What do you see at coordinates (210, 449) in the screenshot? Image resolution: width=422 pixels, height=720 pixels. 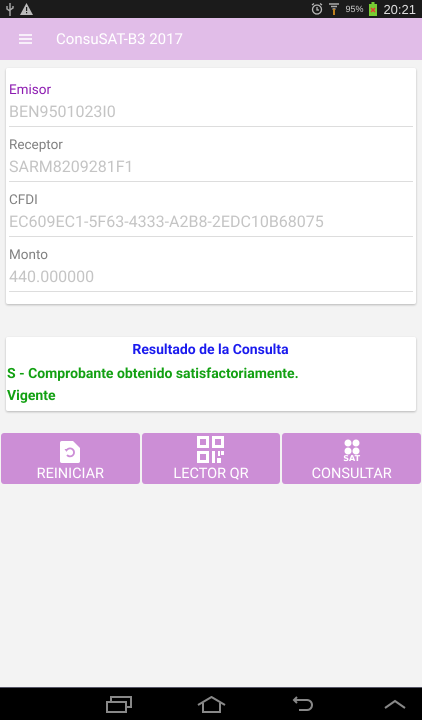 I see `qr-code-icon` at bounding box center [210, 449].